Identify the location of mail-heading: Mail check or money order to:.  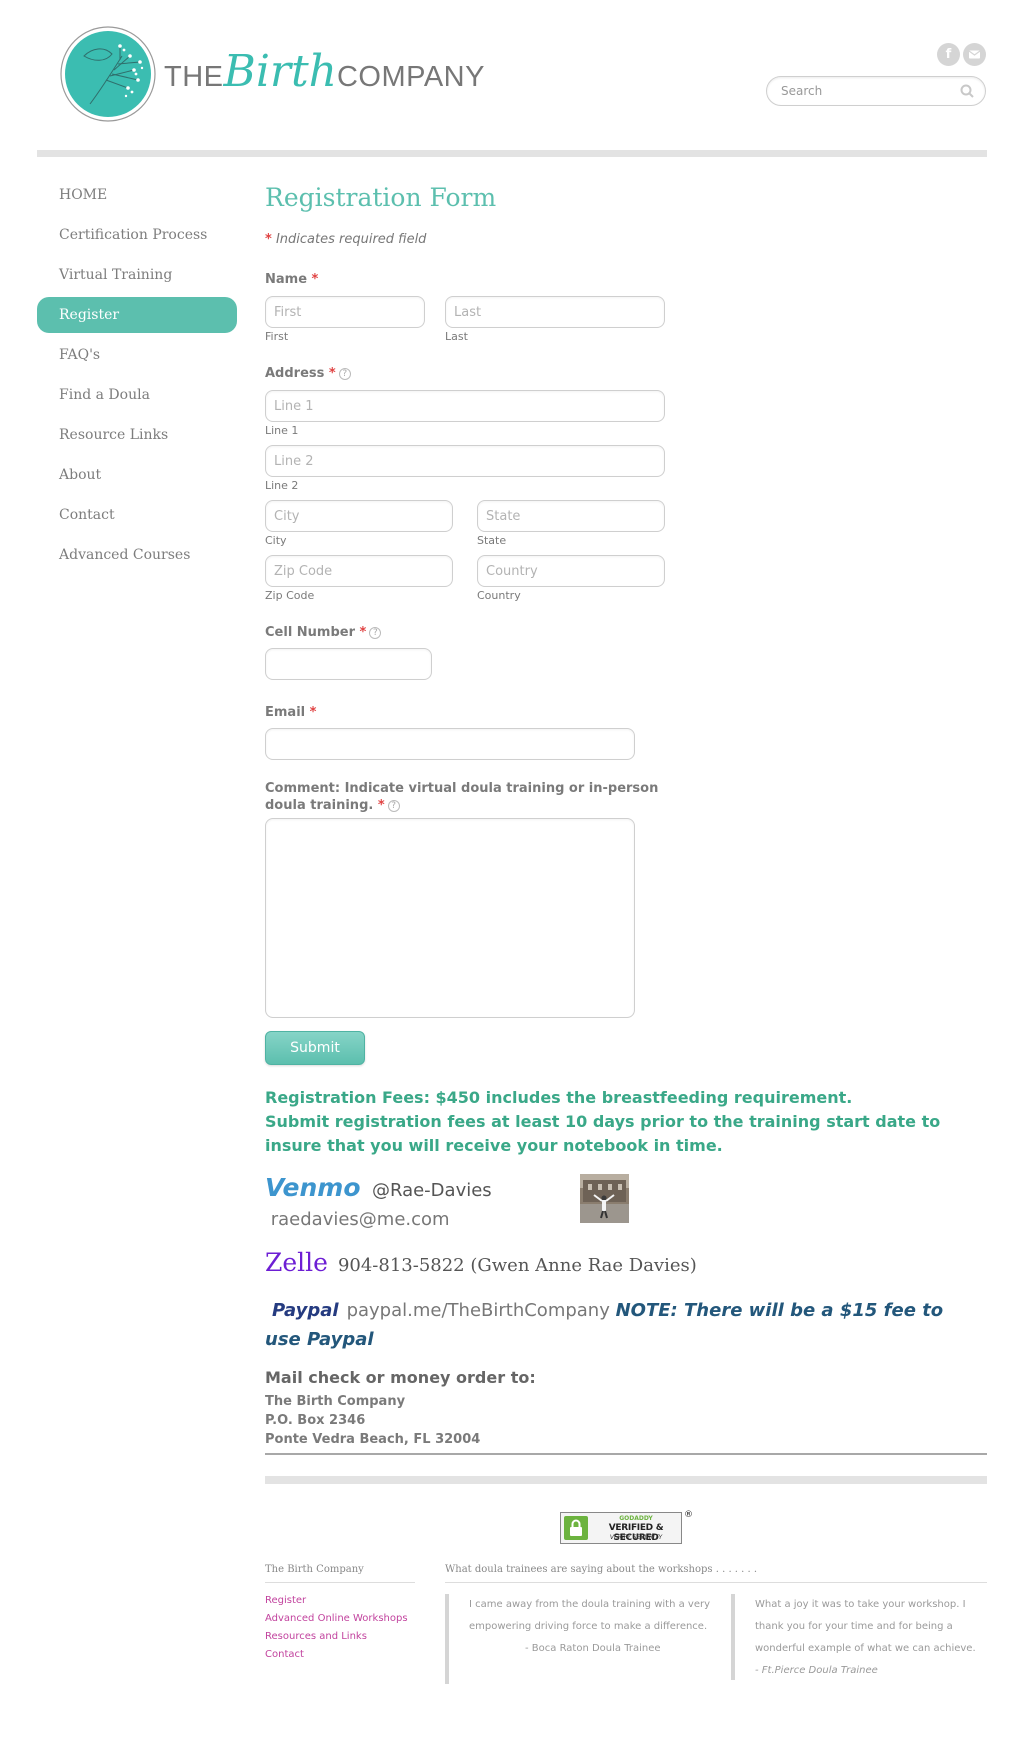
(400, 1377).